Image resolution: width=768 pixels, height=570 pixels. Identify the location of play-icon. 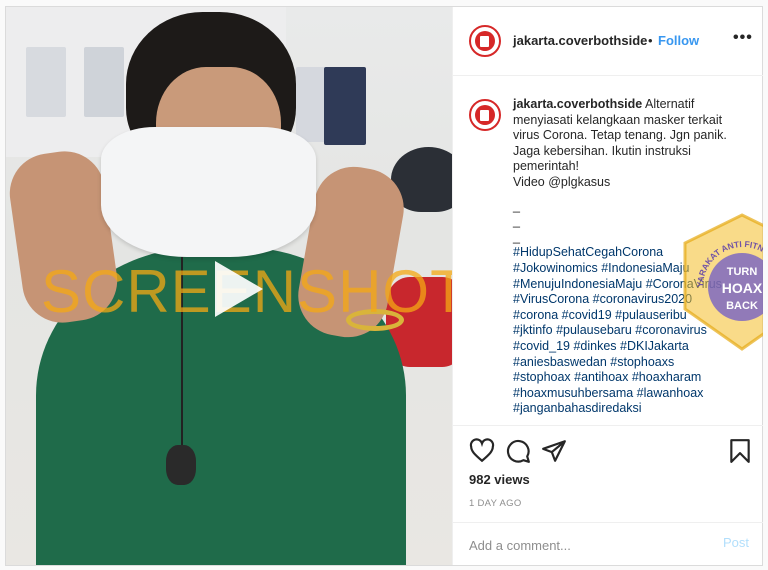
(237, 289).